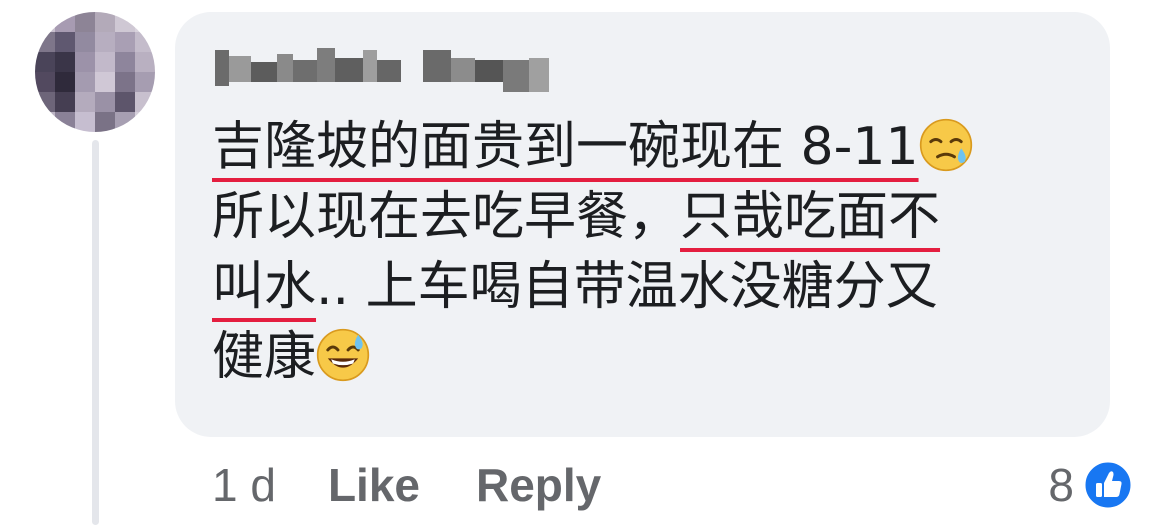 Image resolution: width=1170 pixels, height=525 pixels. I want to click on grinning-sweat-face-emoji, so click(343, 355).